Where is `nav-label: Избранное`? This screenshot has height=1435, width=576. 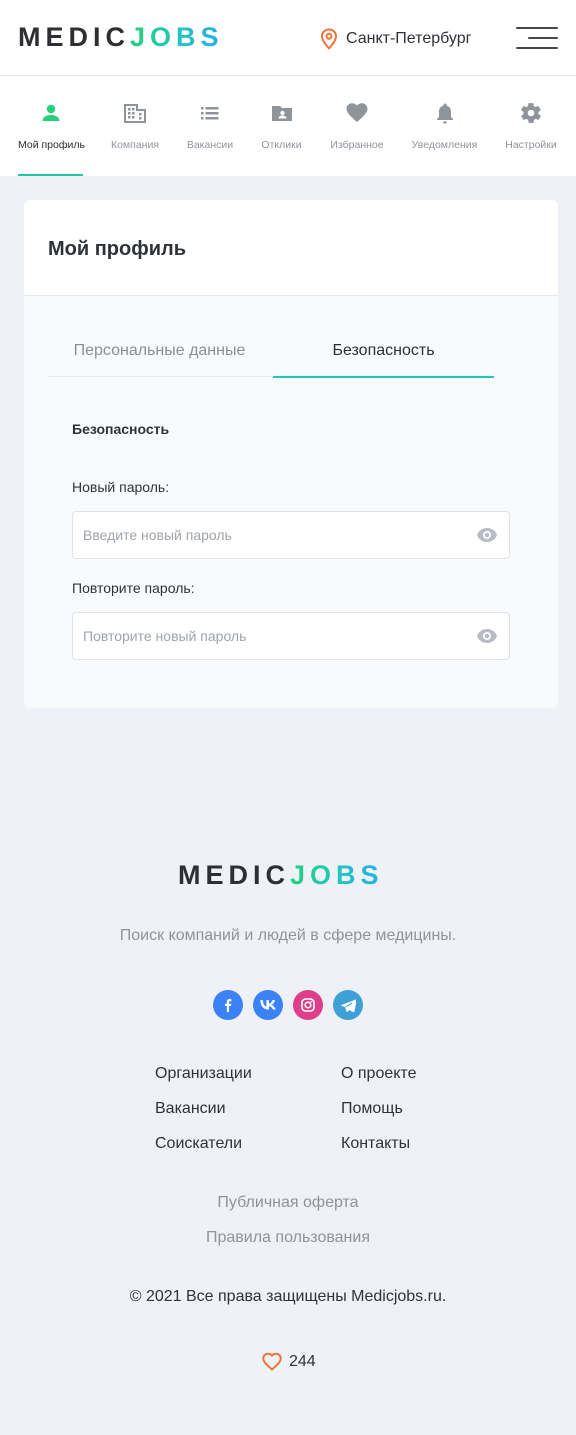 nav-label: Избранное is located at coordinates (357, 145).